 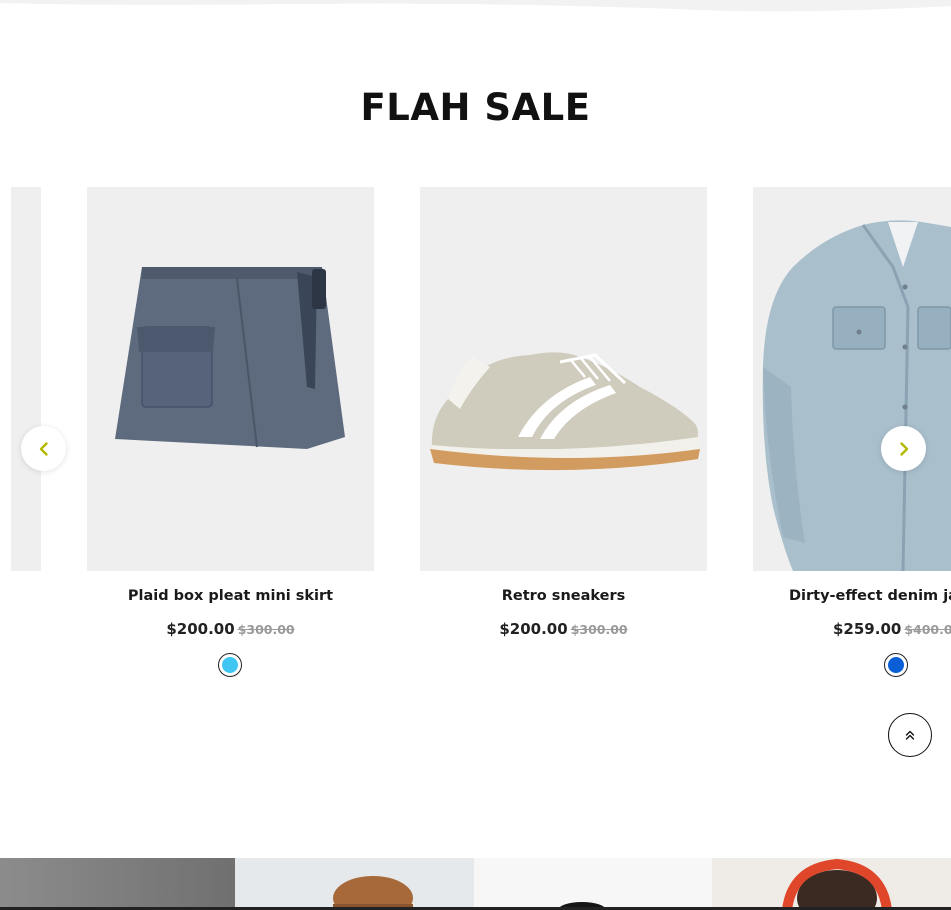 I want to click on scroll-to-top-button, so click(x=910, y=735).